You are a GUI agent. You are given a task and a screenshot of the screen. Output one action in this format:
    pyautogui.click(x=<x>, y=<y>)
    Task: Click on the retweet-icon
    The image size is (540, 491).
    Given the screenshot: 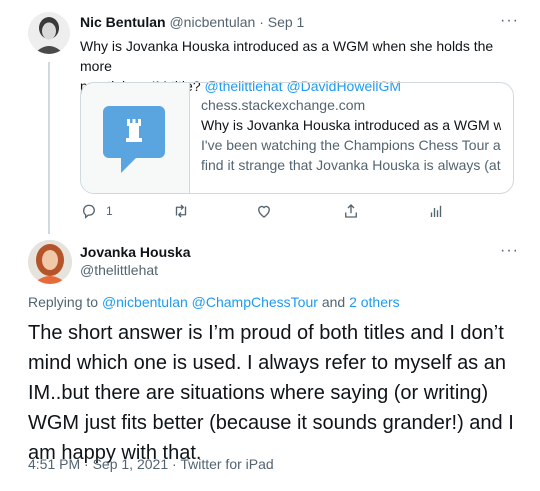 What is the action you would take?
    pyautogui.click(x=181, y=211)
    